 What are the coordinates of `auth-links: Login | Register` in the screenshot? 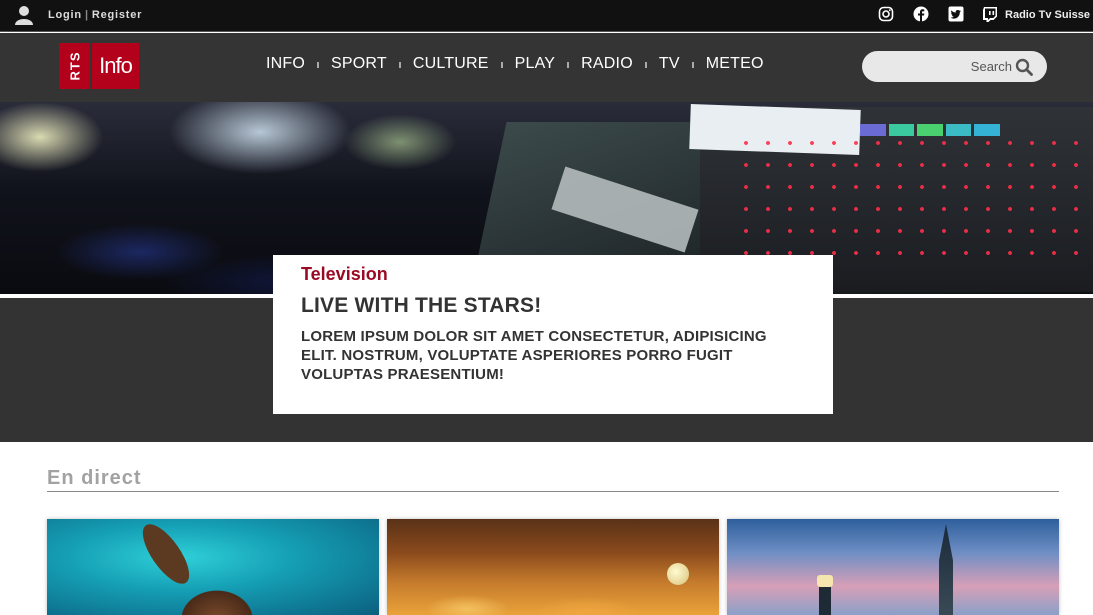 It's located at (95, 15).